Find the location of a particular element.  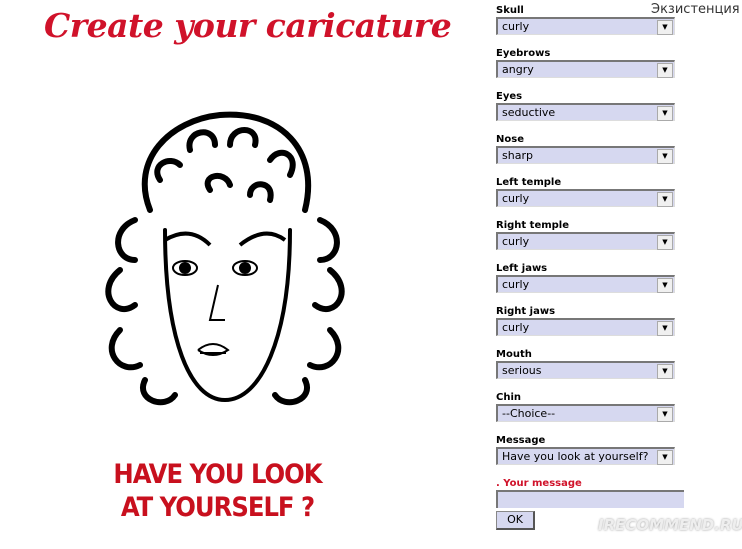

mouth-value: serious is located at coordinates (522, 370).